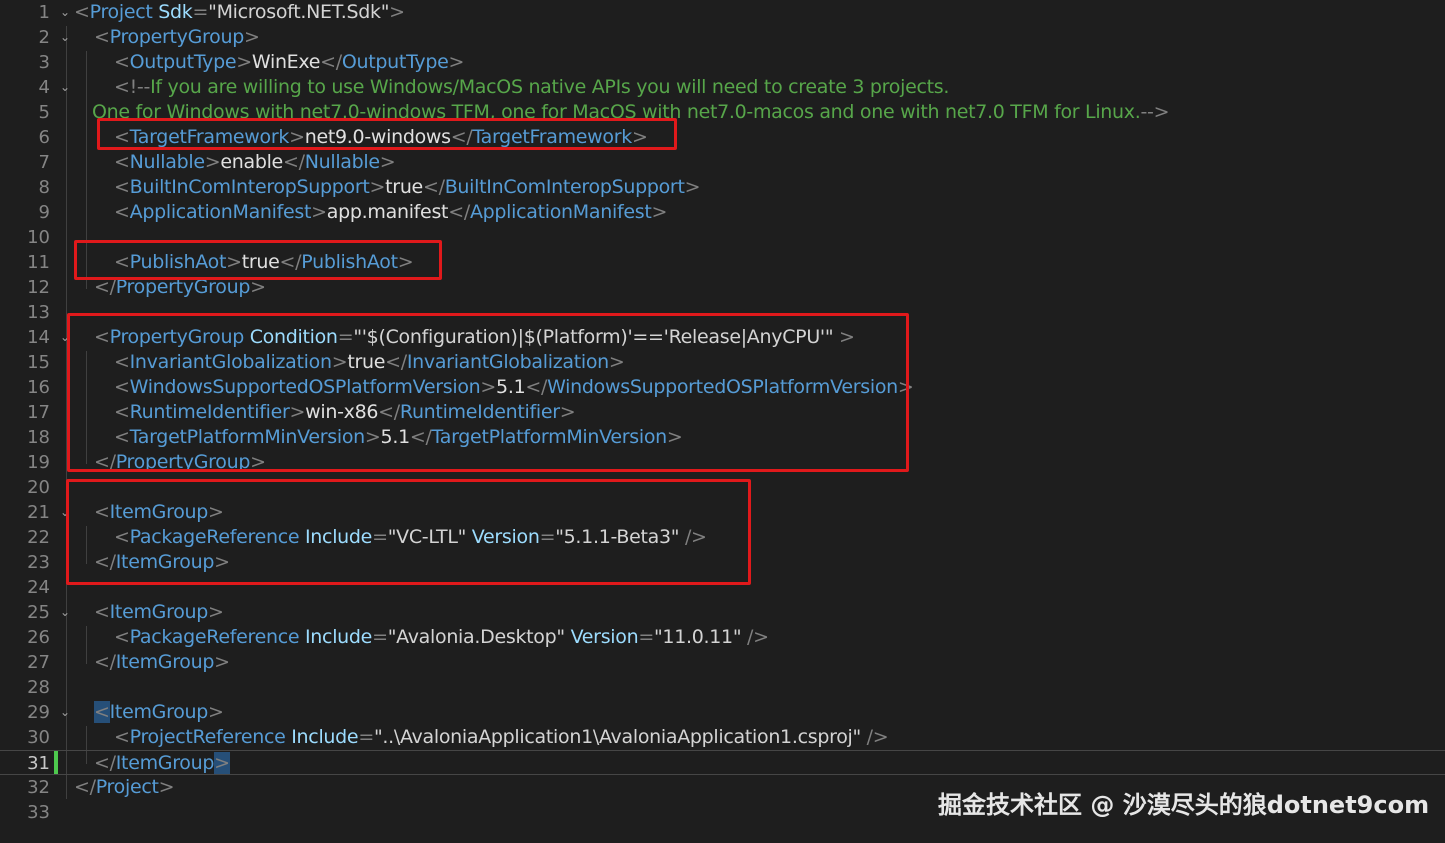  I want to click on line-number: 3, so click(44, 62).